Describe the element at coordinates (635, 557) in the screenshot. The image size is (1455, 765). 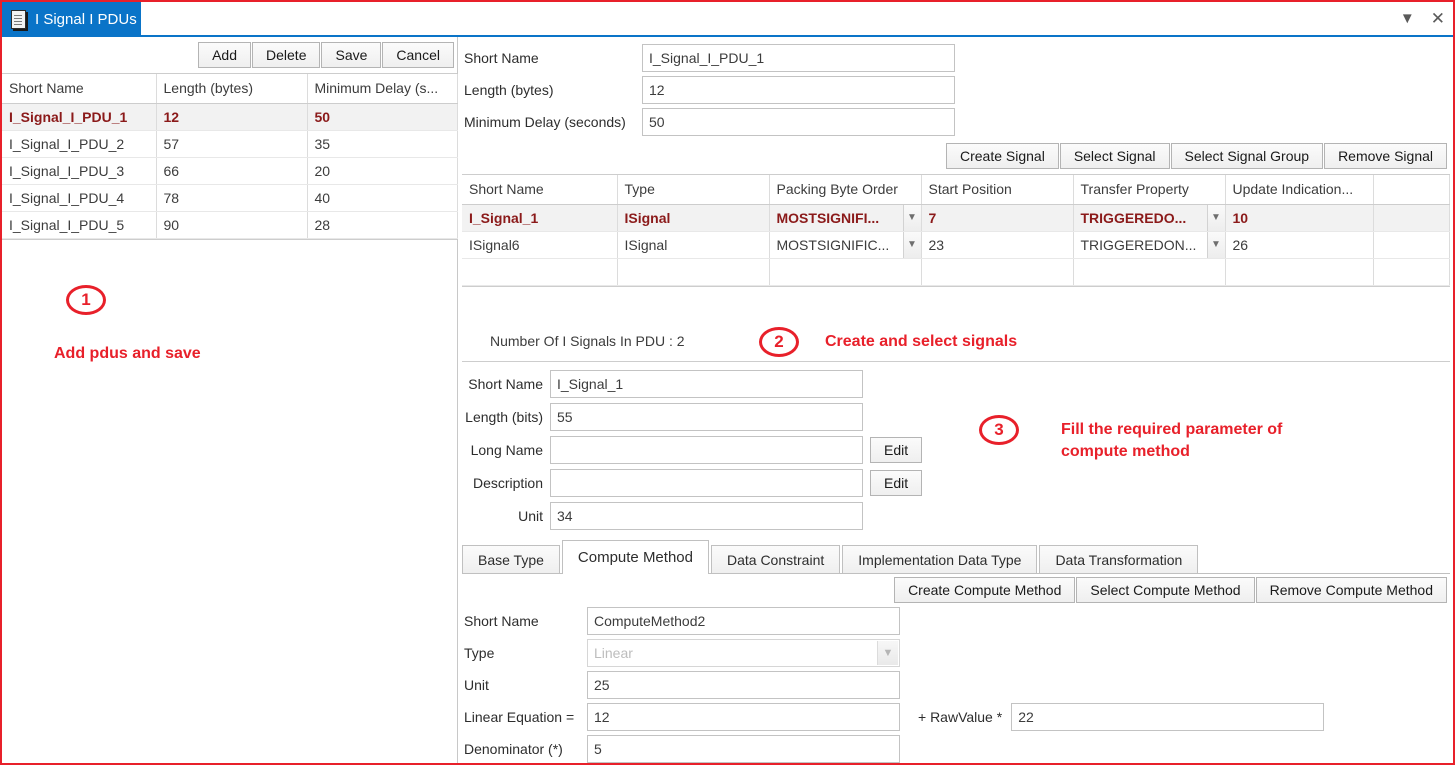
I see `tab-compute-method: Compute Method` at that location.